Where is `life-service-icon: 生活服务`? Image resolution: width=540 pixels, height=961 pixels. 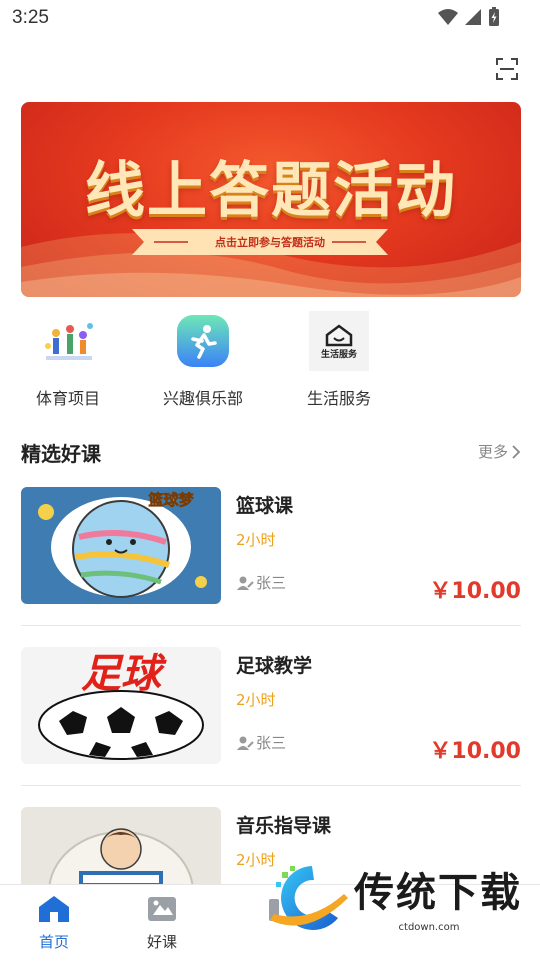
life-service-icon: 生活服务 is located at coordinates (339, 341).